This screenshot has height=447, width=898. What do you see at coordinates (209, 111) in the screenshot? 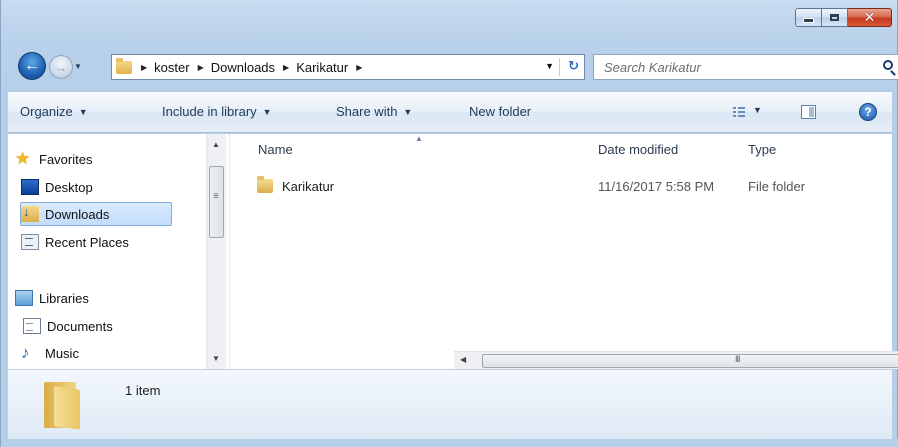
I see `include-in-library-label: Include in library` at bounding box center [209, 111].